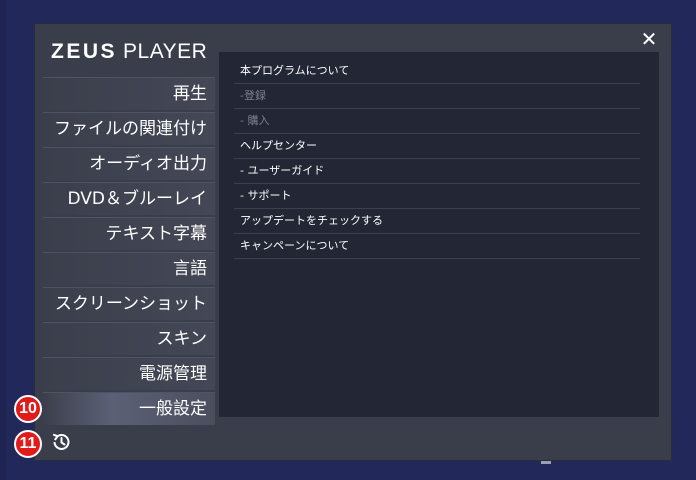  I want to click on desktop-background, so click(3, 240).